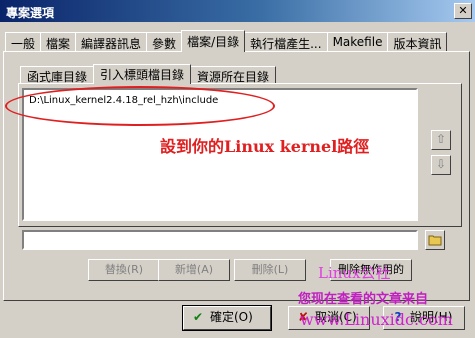  What do you see at coordinates (376, 319) in the screenshot?
I see `watermark-line3: www.Linuxidc.com` at bounding box center [376, 319].